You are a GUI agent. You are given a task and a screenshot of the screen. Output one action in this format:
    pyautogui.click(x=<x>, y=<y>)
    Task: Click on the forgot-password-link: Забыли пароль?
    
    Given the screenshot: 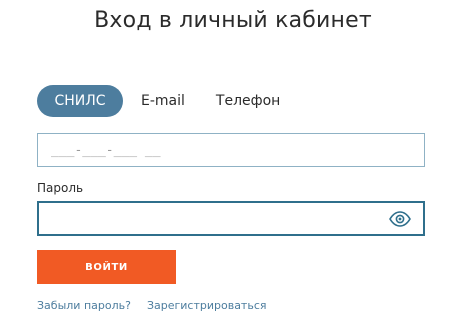 What is the action you would take?
    pyautogui.click(x=84, y=305)
    